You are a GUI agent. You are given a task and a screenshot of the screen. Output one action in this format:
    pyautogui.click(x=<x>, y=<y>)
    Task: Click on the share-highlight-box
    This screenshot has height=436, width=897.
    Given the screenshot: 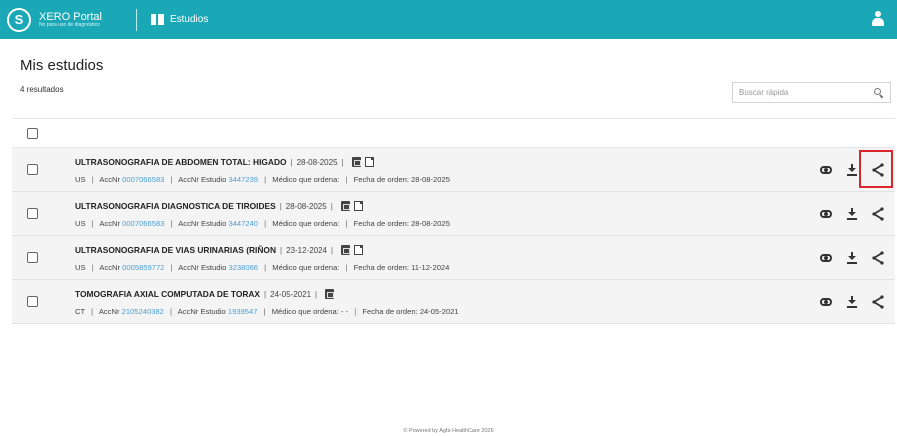 What is the action you would take?
    pyautogui.click(x=876, y=169)
    